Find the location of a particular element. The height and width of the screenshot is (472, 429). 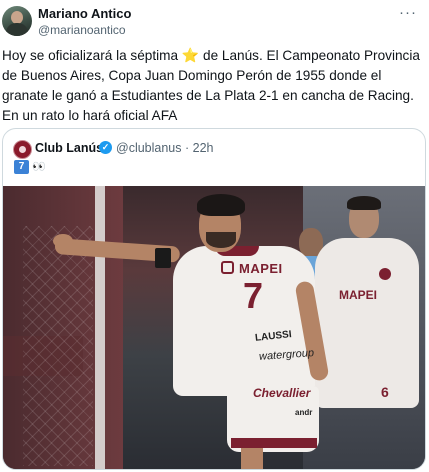

quoted-author-meta: @clublanus · 22h is located at coordinates (165, 148).